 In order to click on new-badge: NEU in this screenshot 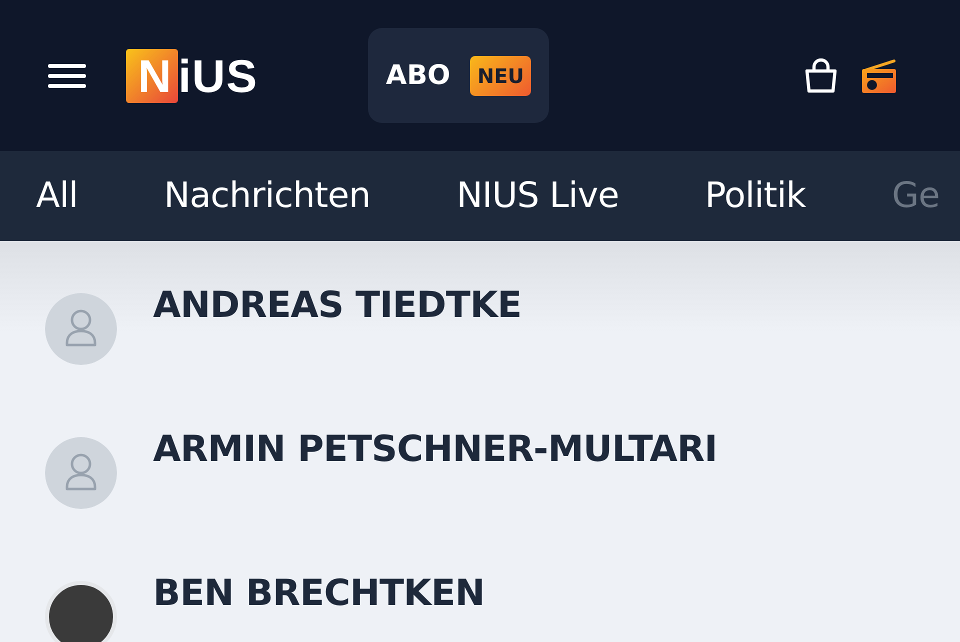, I will do `click(500, 76)`.